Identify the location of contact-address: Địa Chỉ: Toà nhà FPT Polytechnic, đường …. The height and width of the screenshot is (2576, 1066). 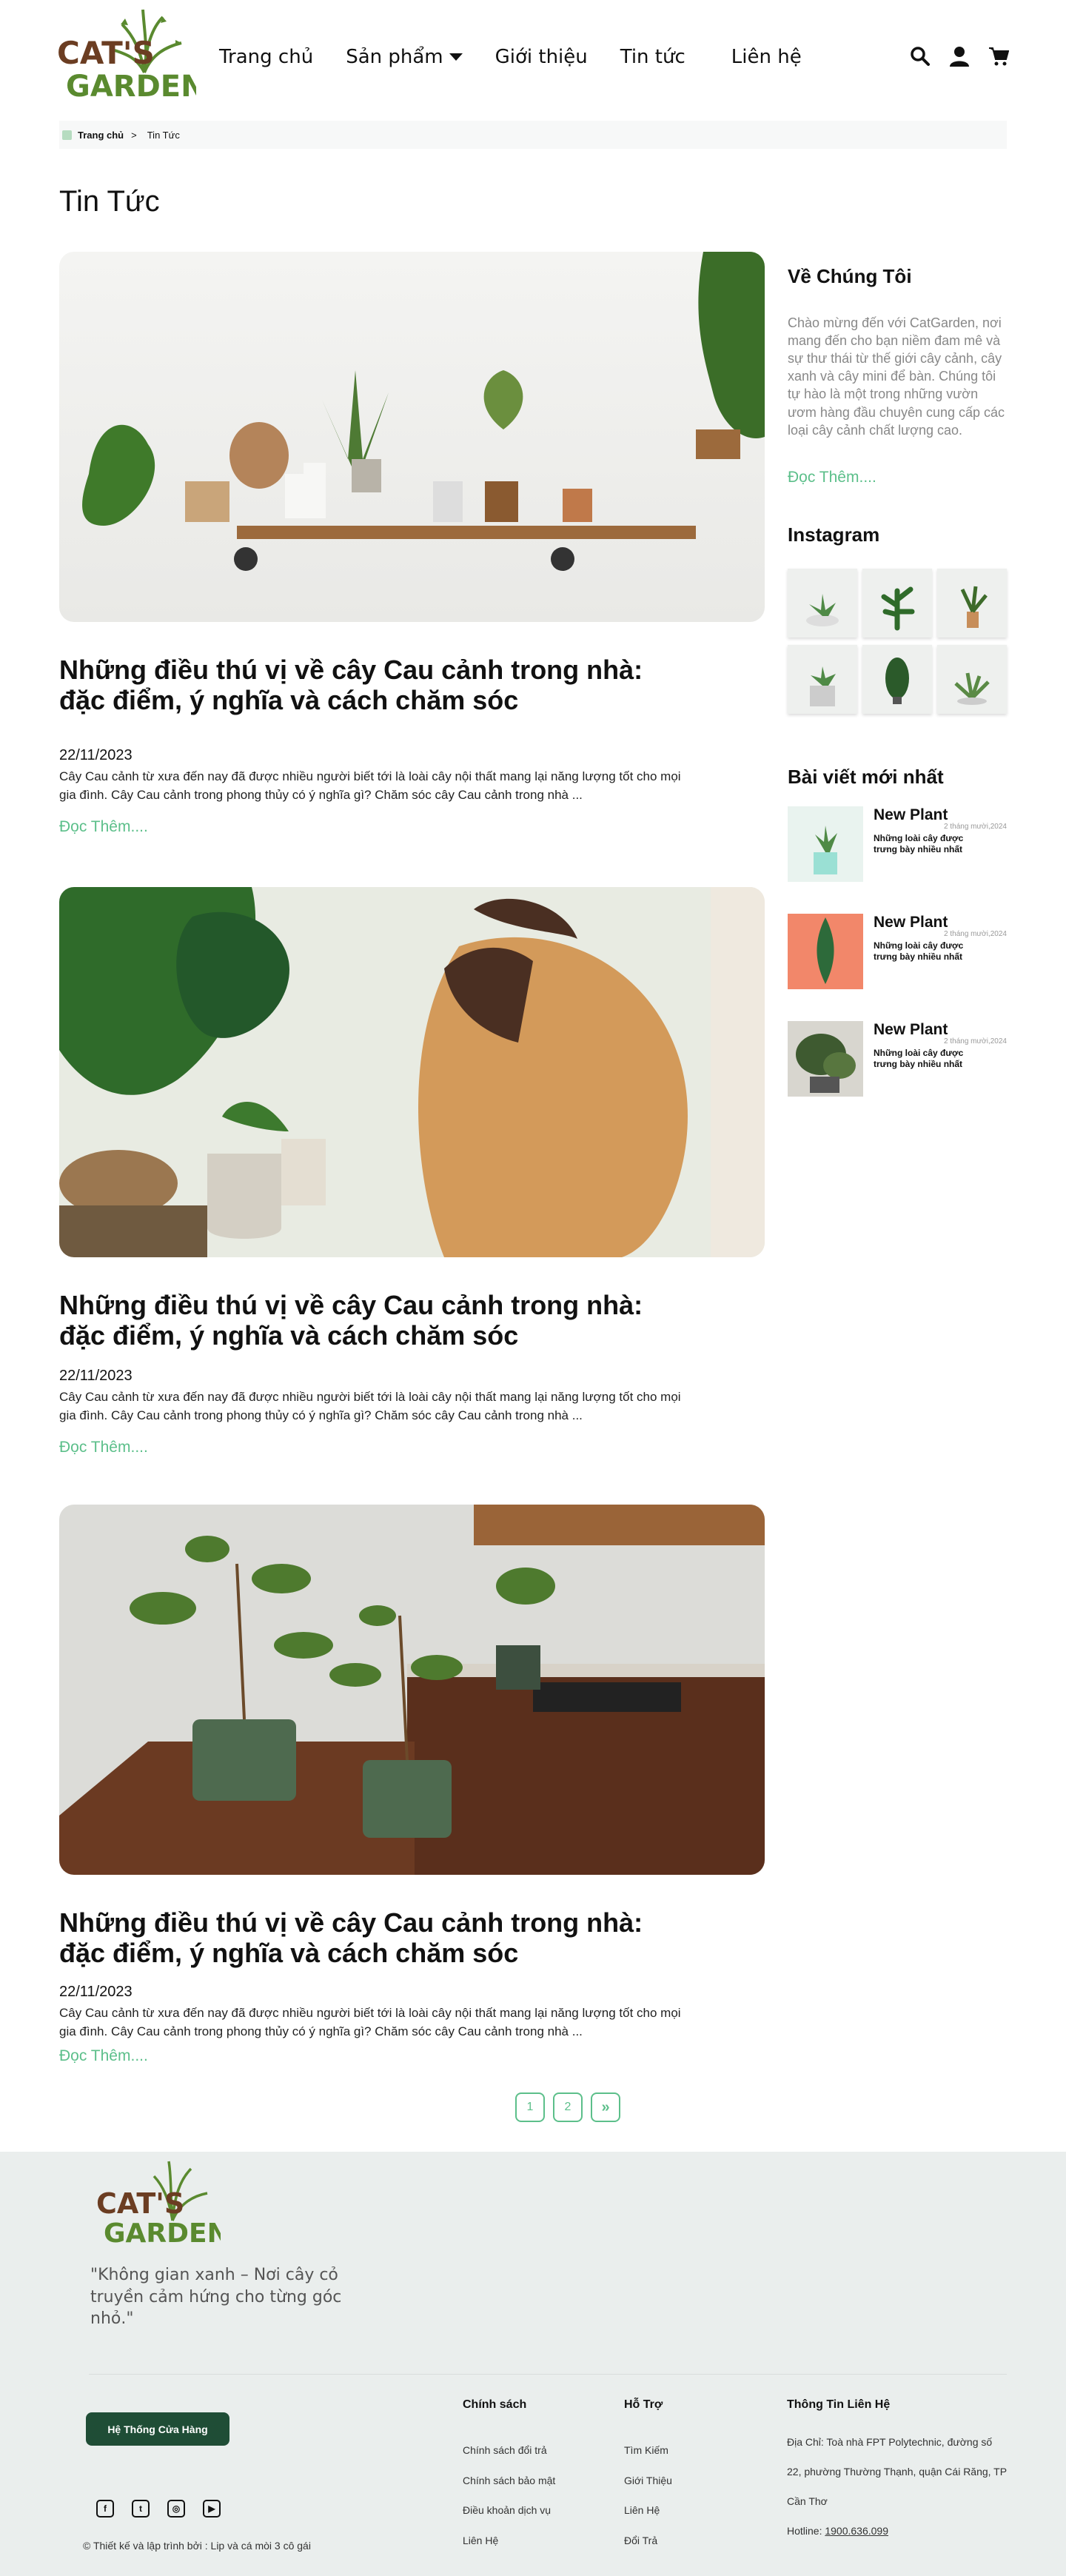
(897, 2471).